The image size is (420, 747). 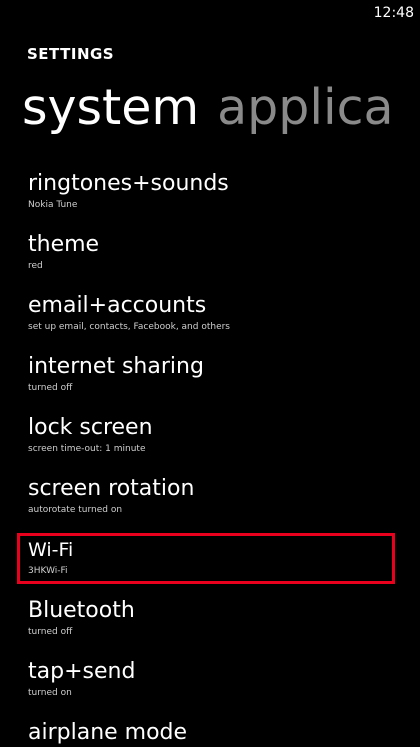 I want to click on setting-item-wifi: Wi-Fi 3HKWi-Fi, so click(x=210, y=565).